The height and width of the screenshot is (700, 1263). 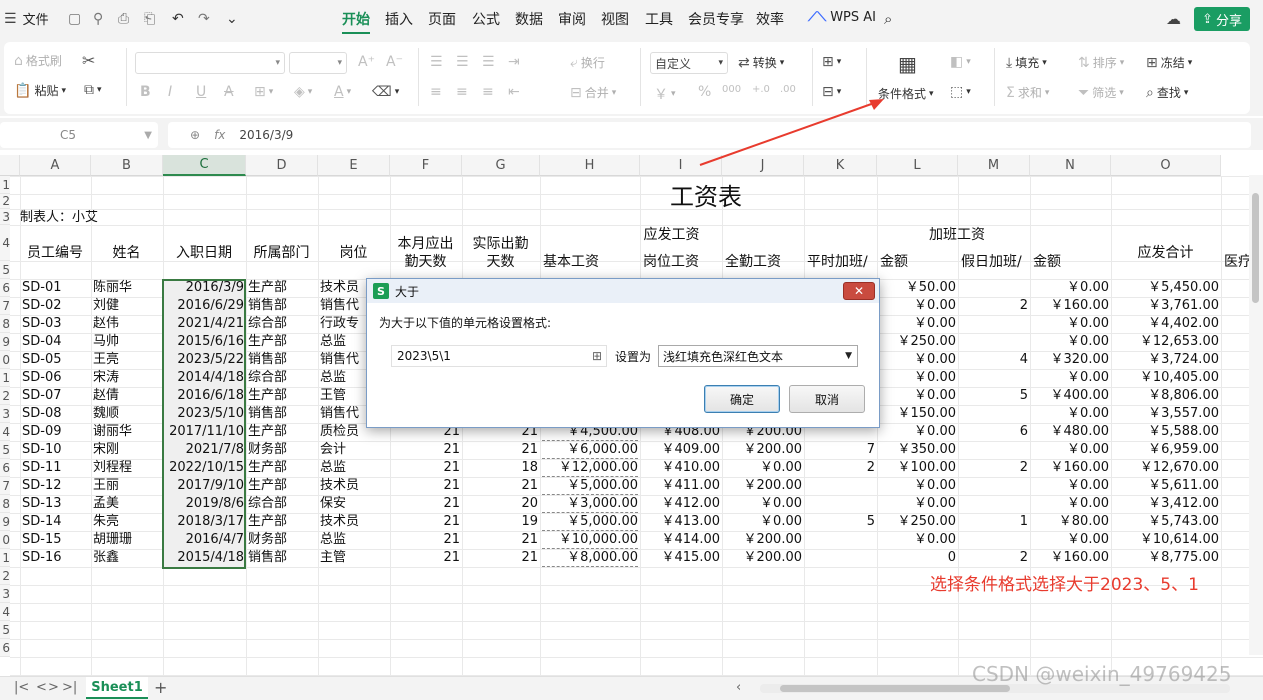 I want to click on header-post-pay: 岗位工资, so click(x=680, y=262).